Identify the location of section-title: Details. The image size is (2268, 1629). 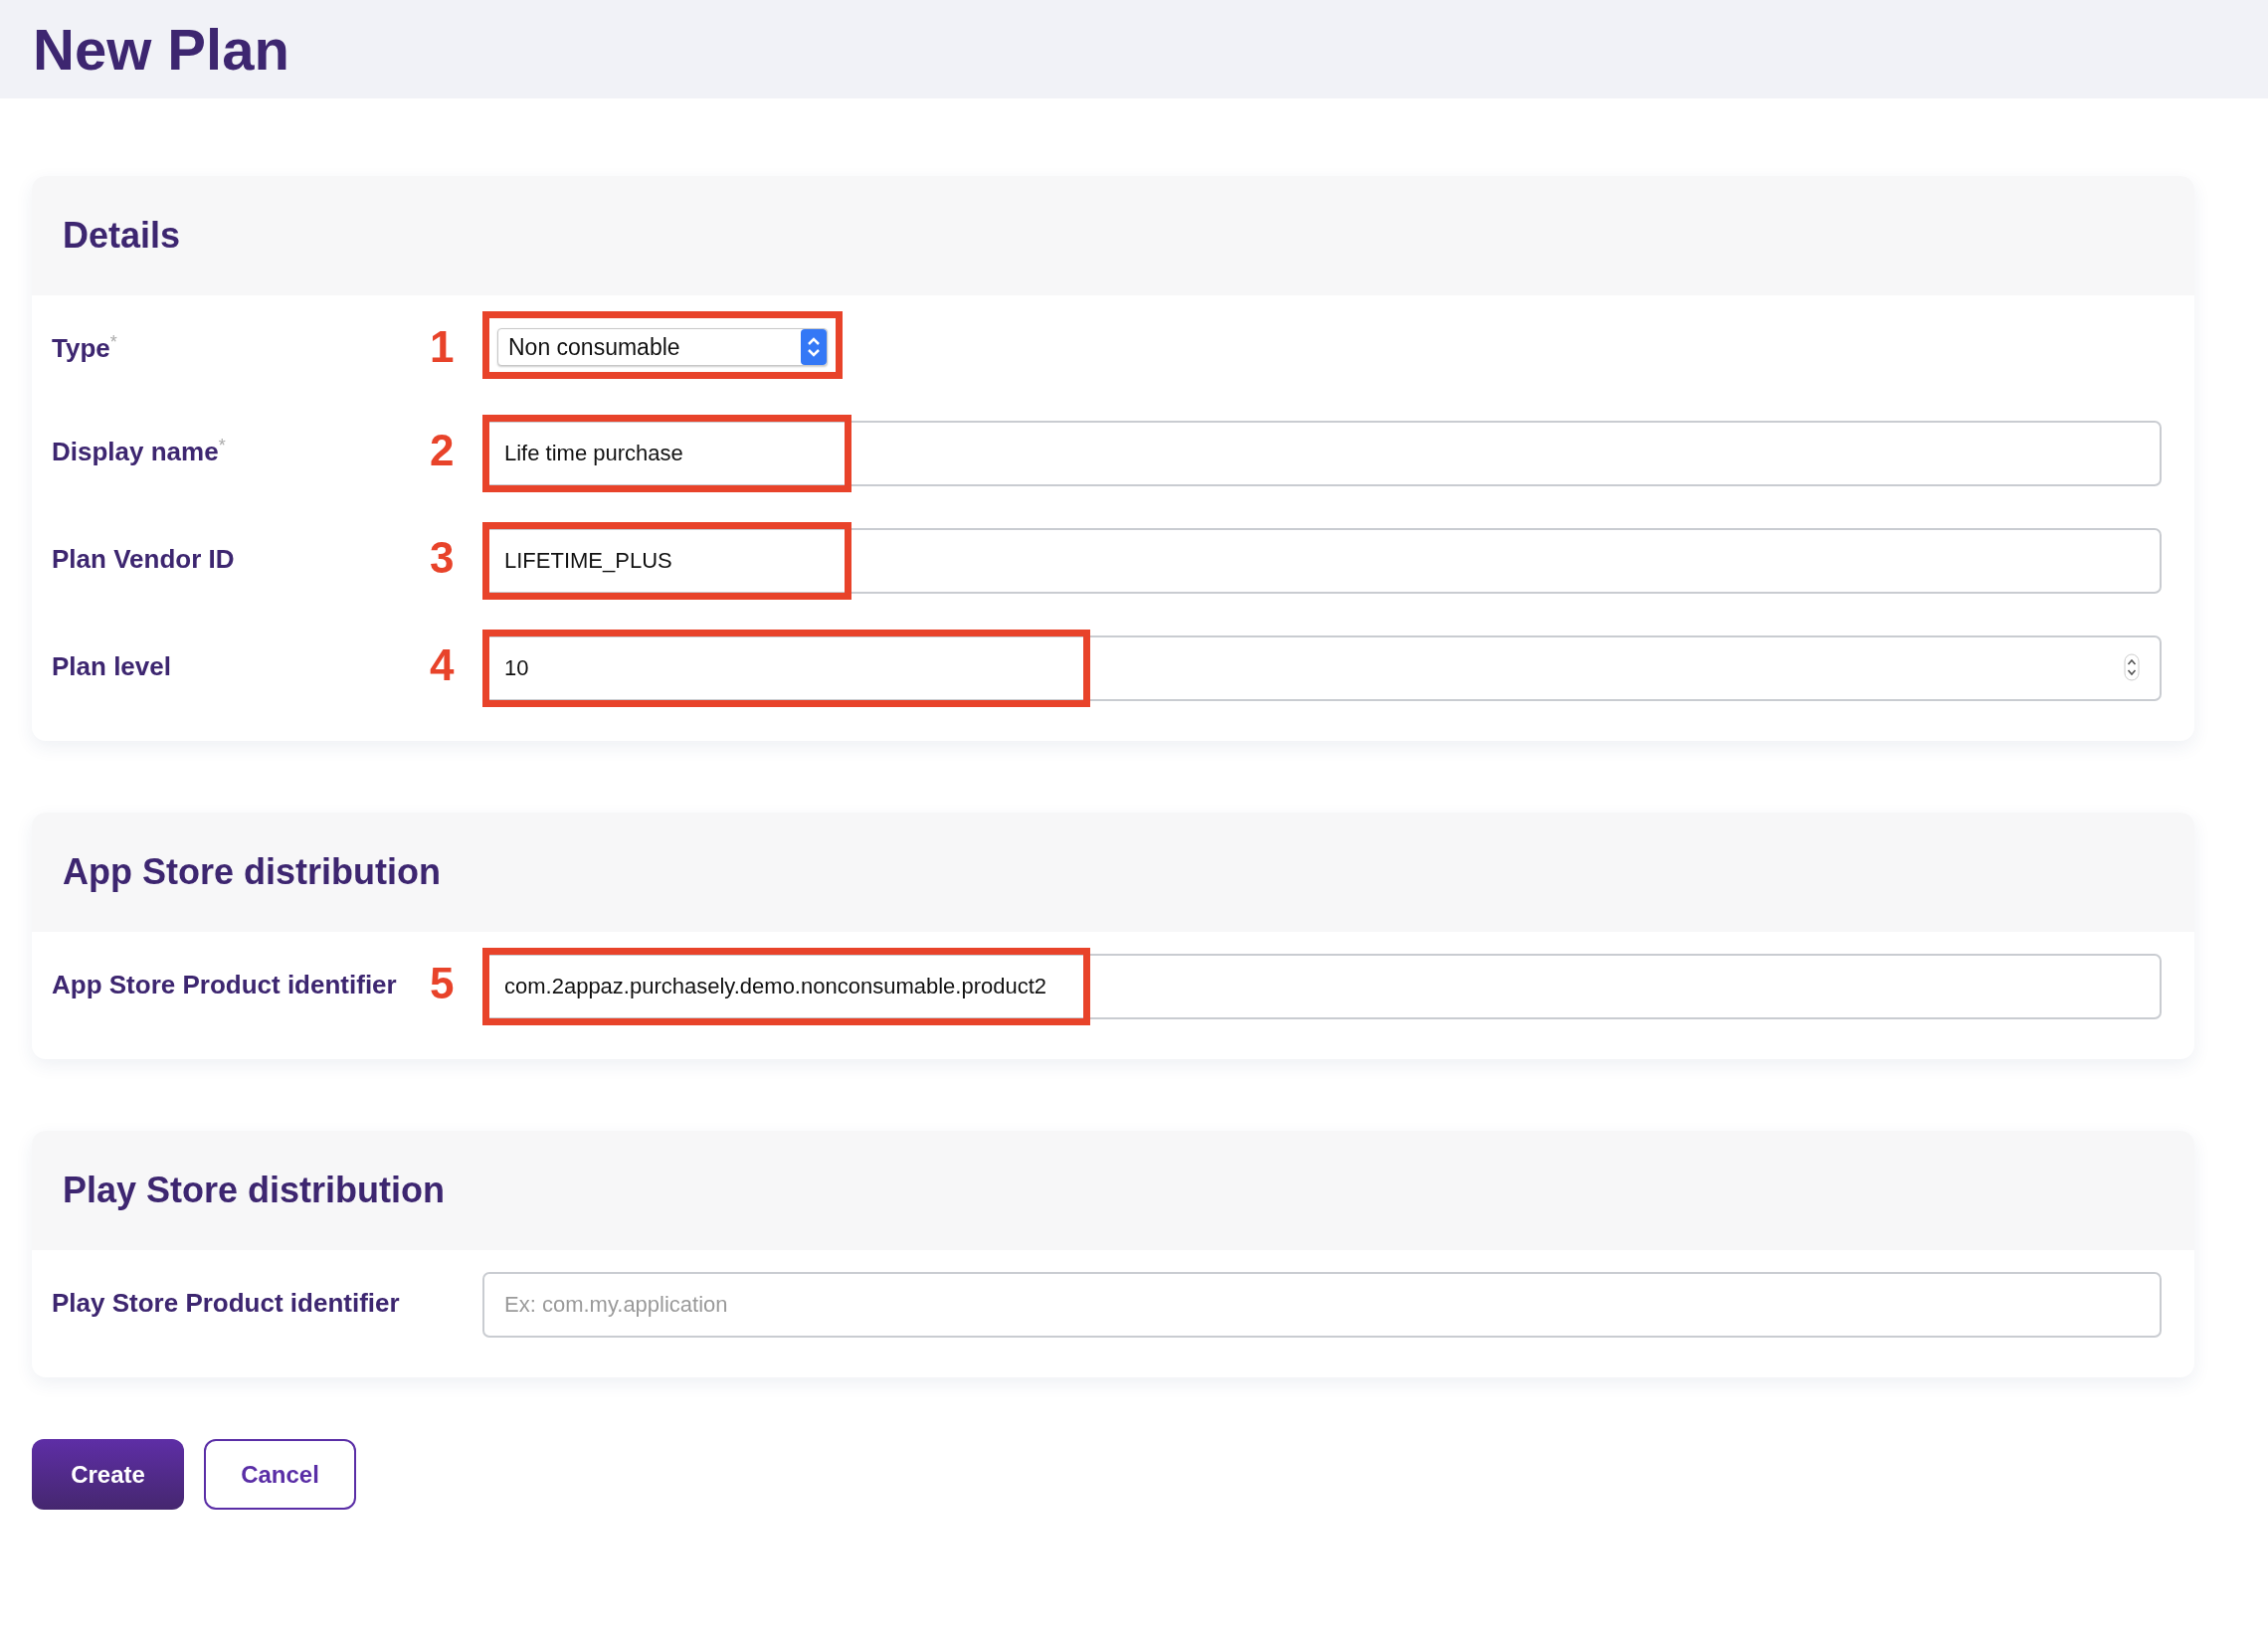
(122, 236).